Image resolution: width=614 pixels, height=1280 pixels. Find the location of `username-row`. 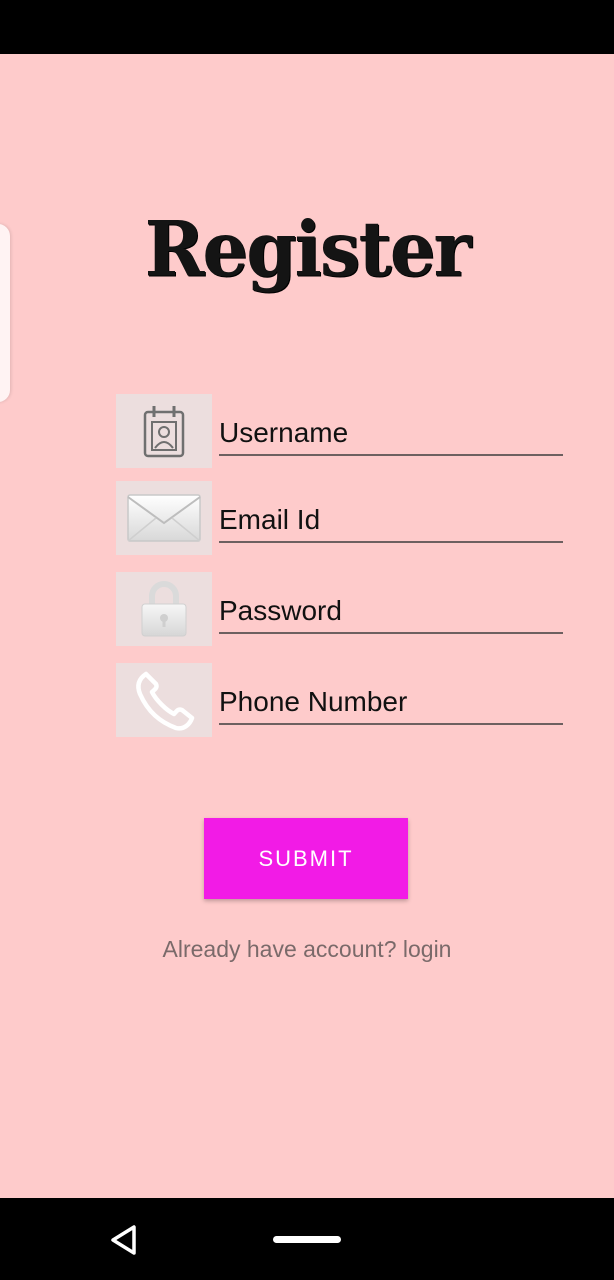

username-row is located at coordinates (339, 431).